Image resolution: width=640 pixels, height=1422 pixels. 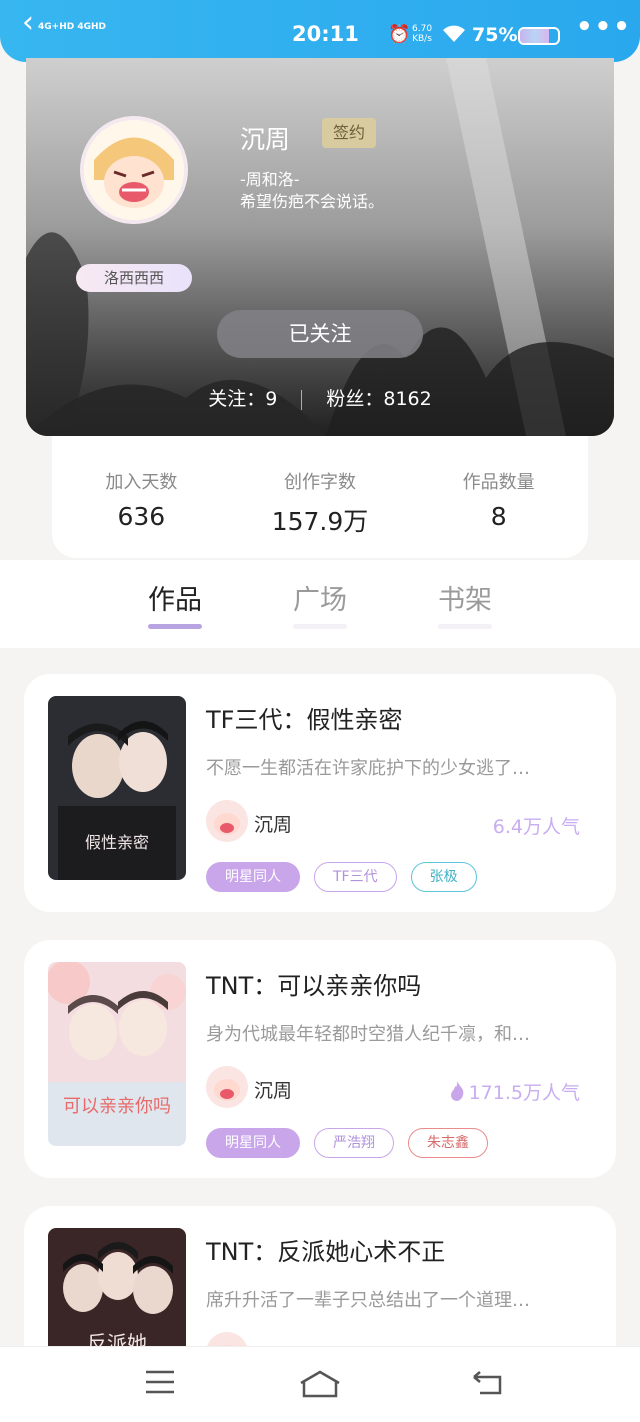 I want to click on fans-count: 粉丝：8162, so click(x=378, y=399).